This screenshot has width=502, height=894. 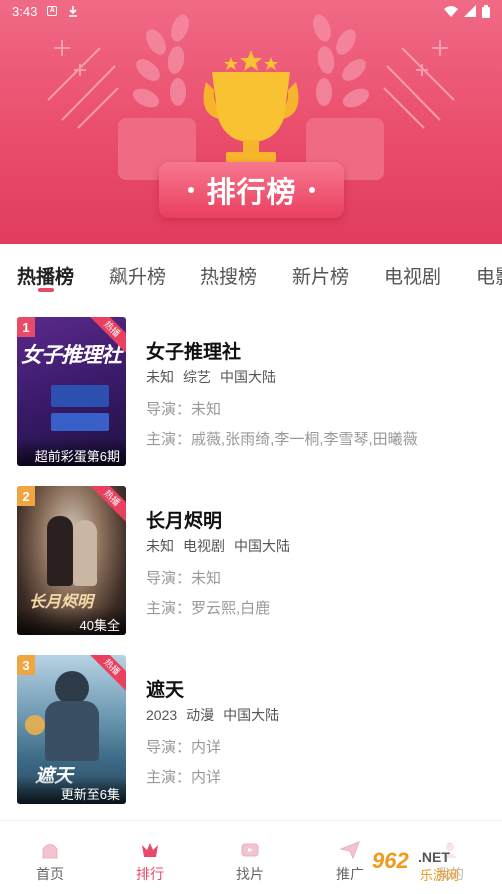 What do you see at coordinates (208, 608) in the screenshot?
I see `item-actors: 主演：罗云熙,白鹿` at bounding box center [208, 608].